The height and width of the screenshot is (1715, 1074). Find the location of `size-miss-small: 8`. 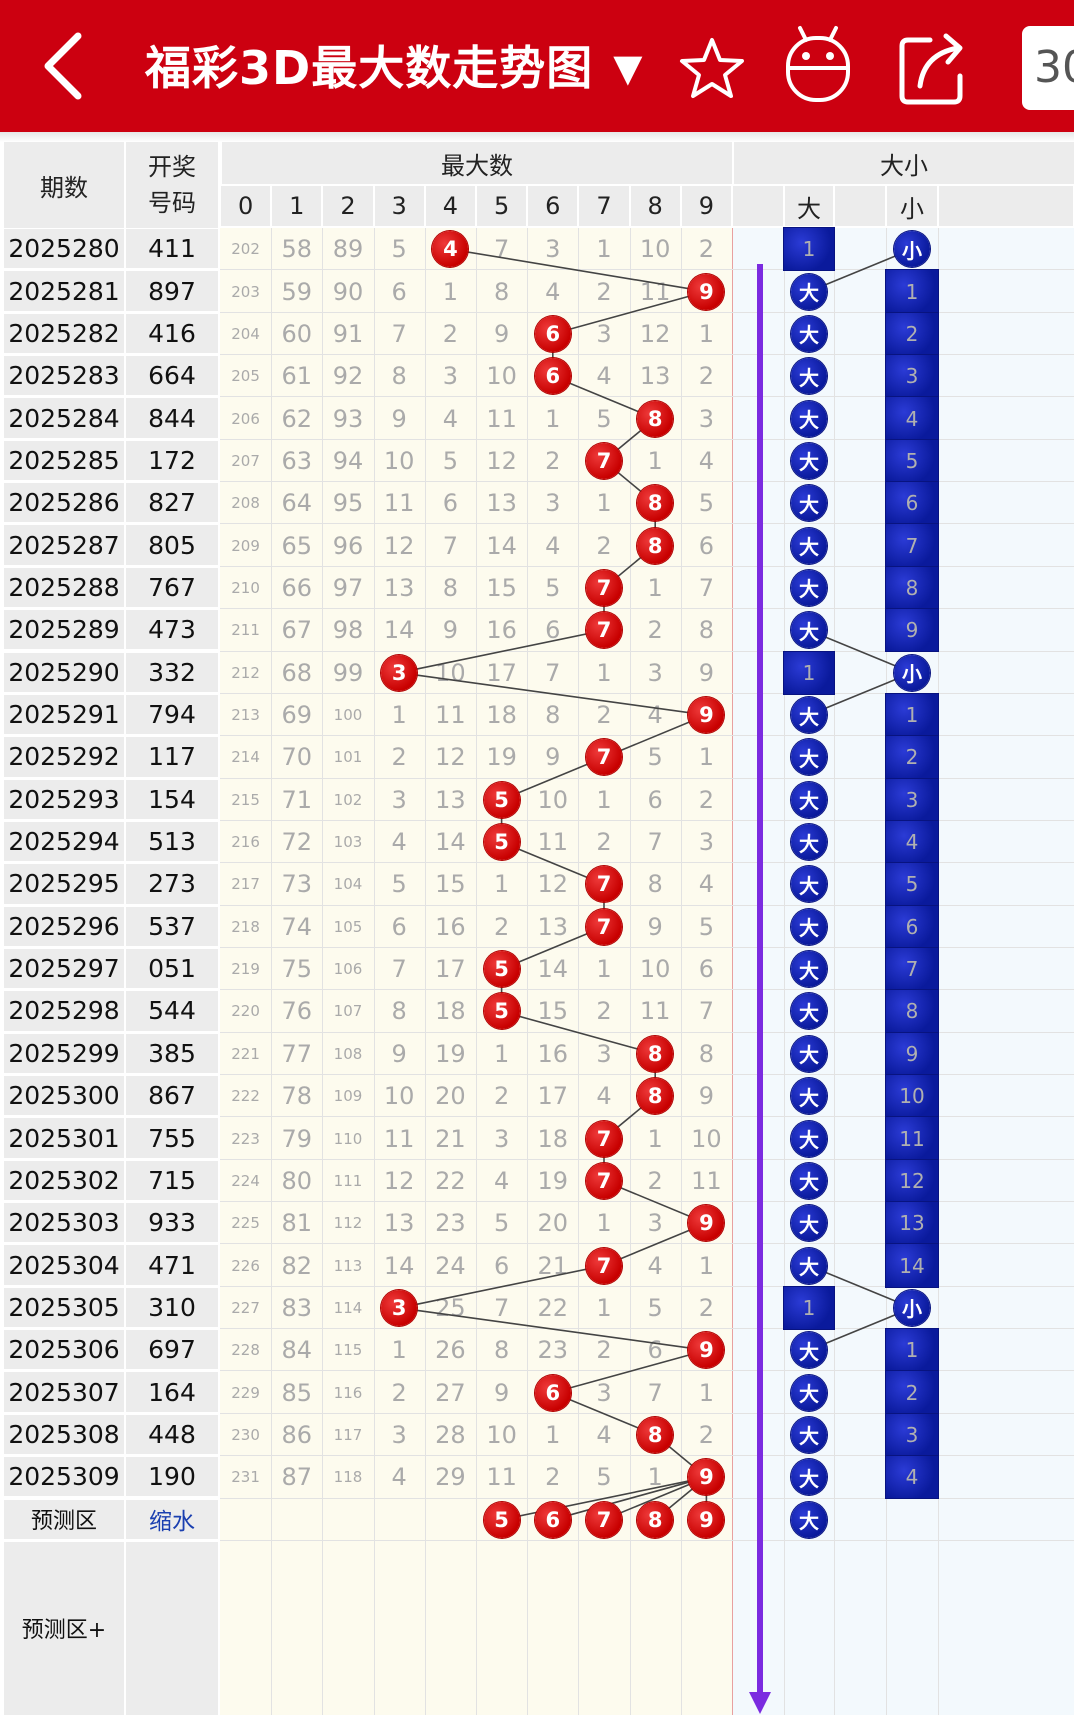

size-miss-small: 8 is located at coordinates (912, 588).